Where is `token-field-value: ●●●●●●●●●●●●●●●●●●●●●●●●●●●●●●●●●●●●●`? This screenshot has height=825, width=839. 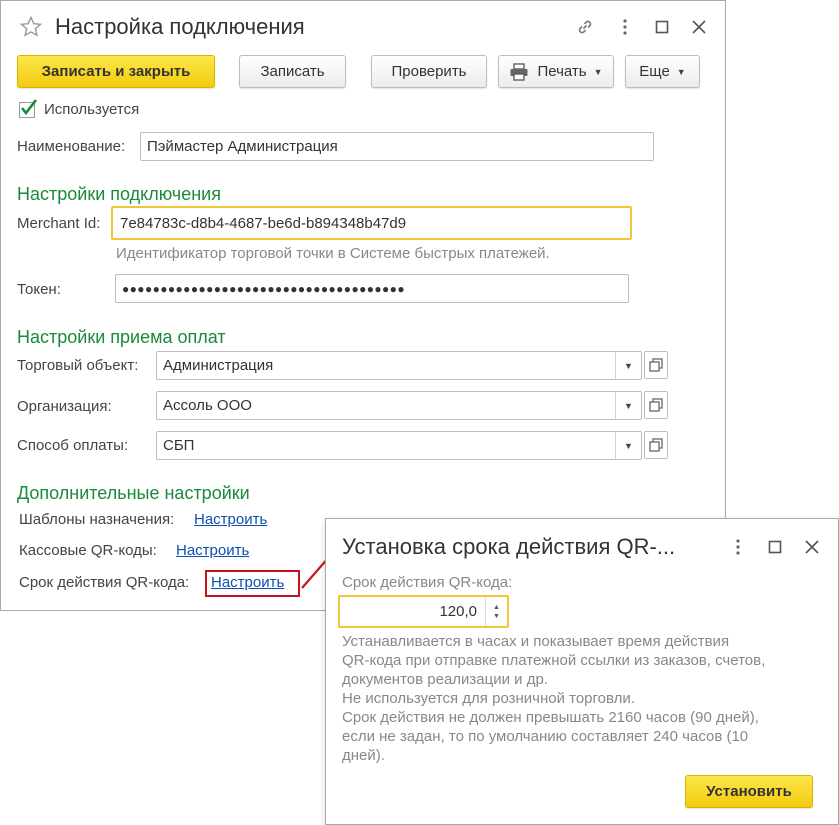
token-field-value: ●●●●●●●●●●●●●●●●●●●●●●●●●●●●●●●●●●●●● is located at coordinates (263, 288).